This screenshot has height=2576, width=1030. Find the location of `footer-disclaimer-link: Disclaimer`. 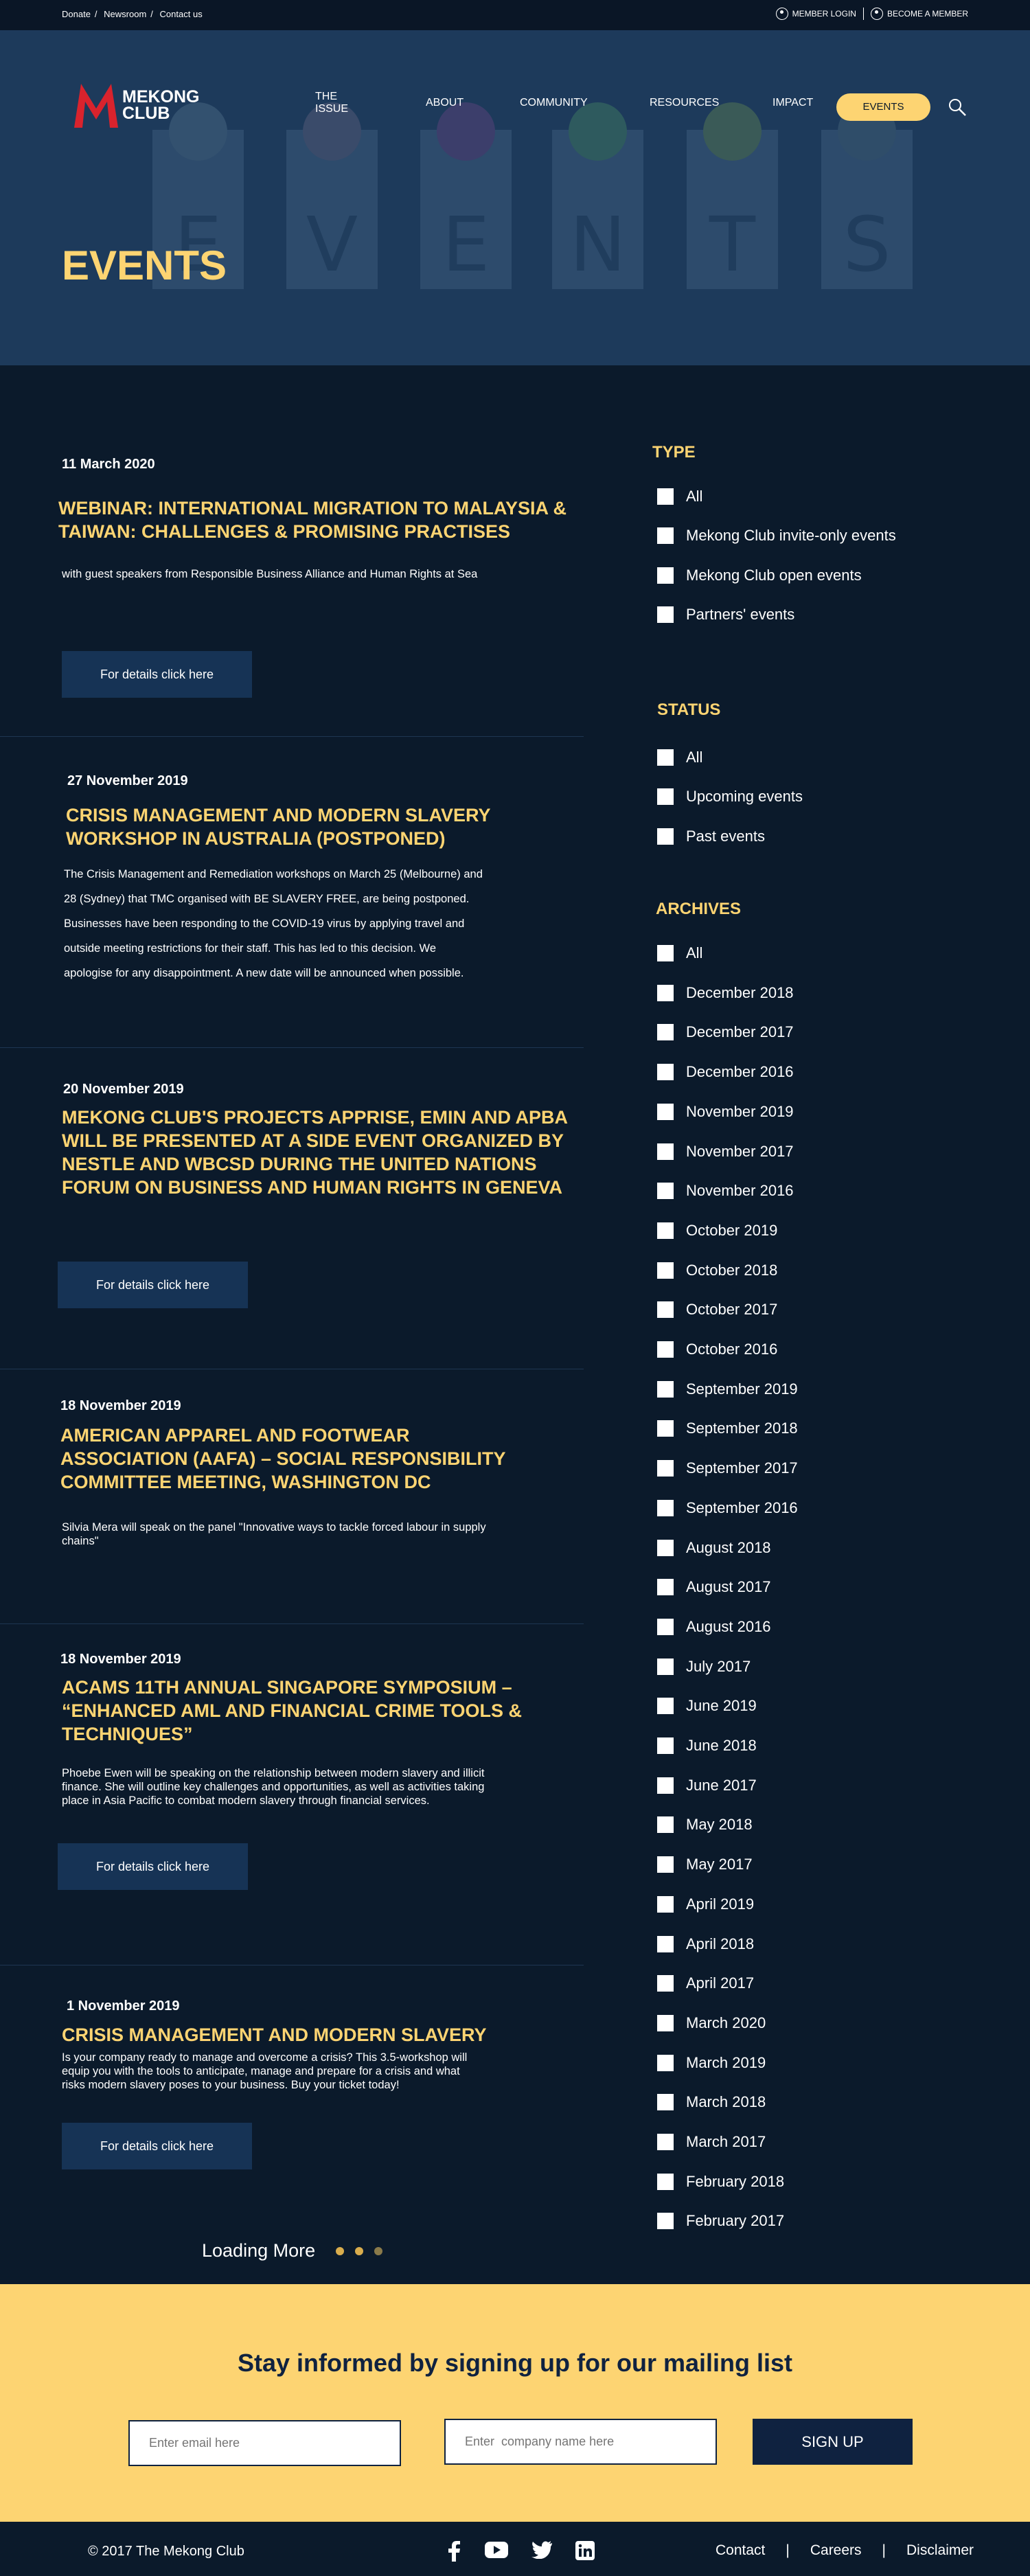

footer-disclaimer-link: Disclaimer is located at coordinates (940, 2550).